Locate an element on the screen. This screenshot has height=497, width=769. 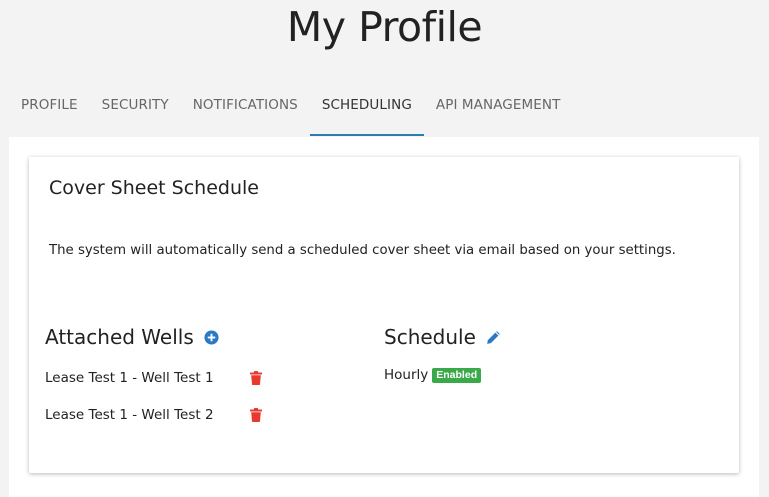
list-item: Lease Test 1 - Well Test 2 is located at coordinates (153, 415).